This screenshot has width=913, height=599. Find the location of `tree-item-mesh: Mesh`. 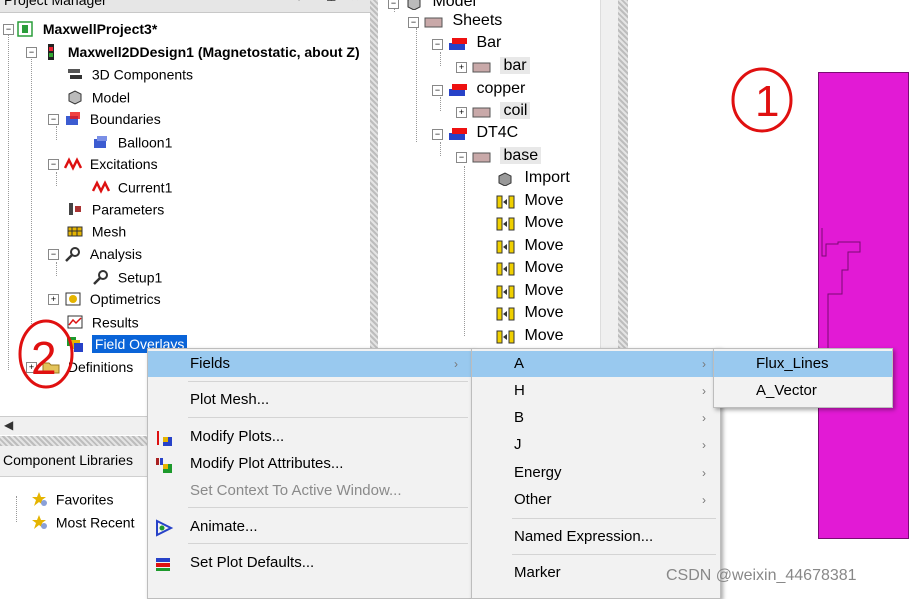

tree-item-mesh: Mesh is located at coordinates (96, 230).